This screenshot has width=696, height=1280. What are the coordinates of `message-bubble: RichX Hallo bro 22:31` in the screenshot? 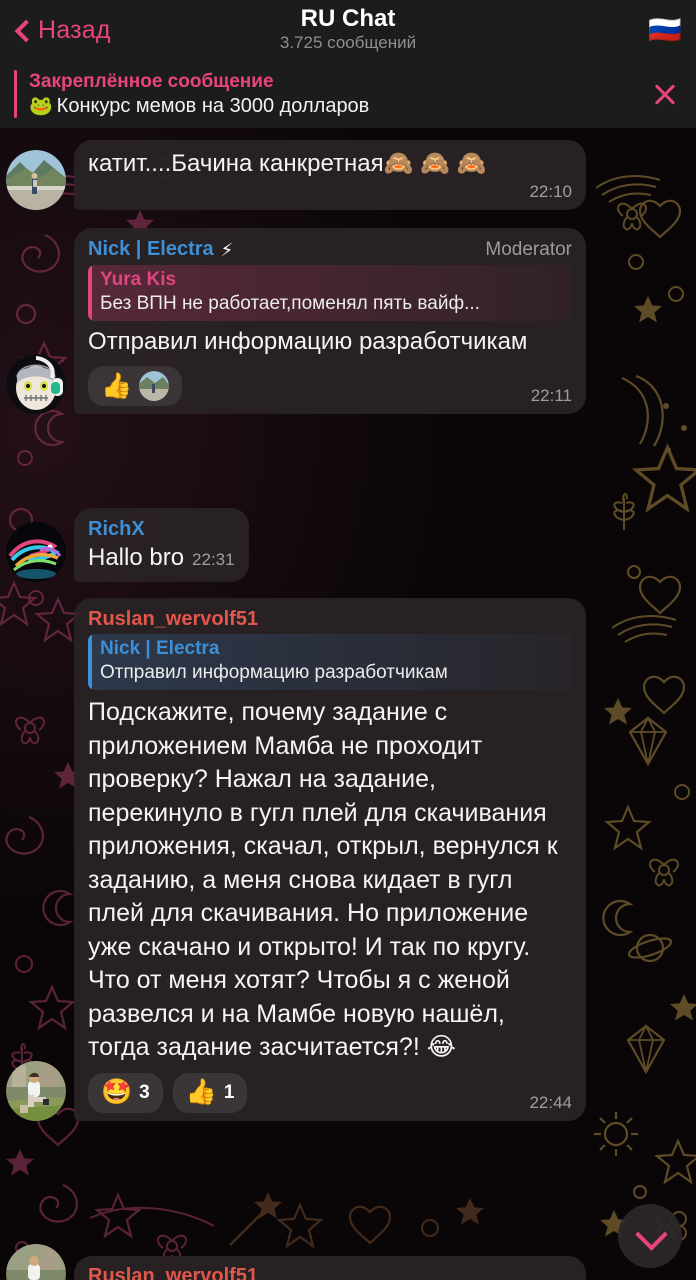 It's located at (161, 545).